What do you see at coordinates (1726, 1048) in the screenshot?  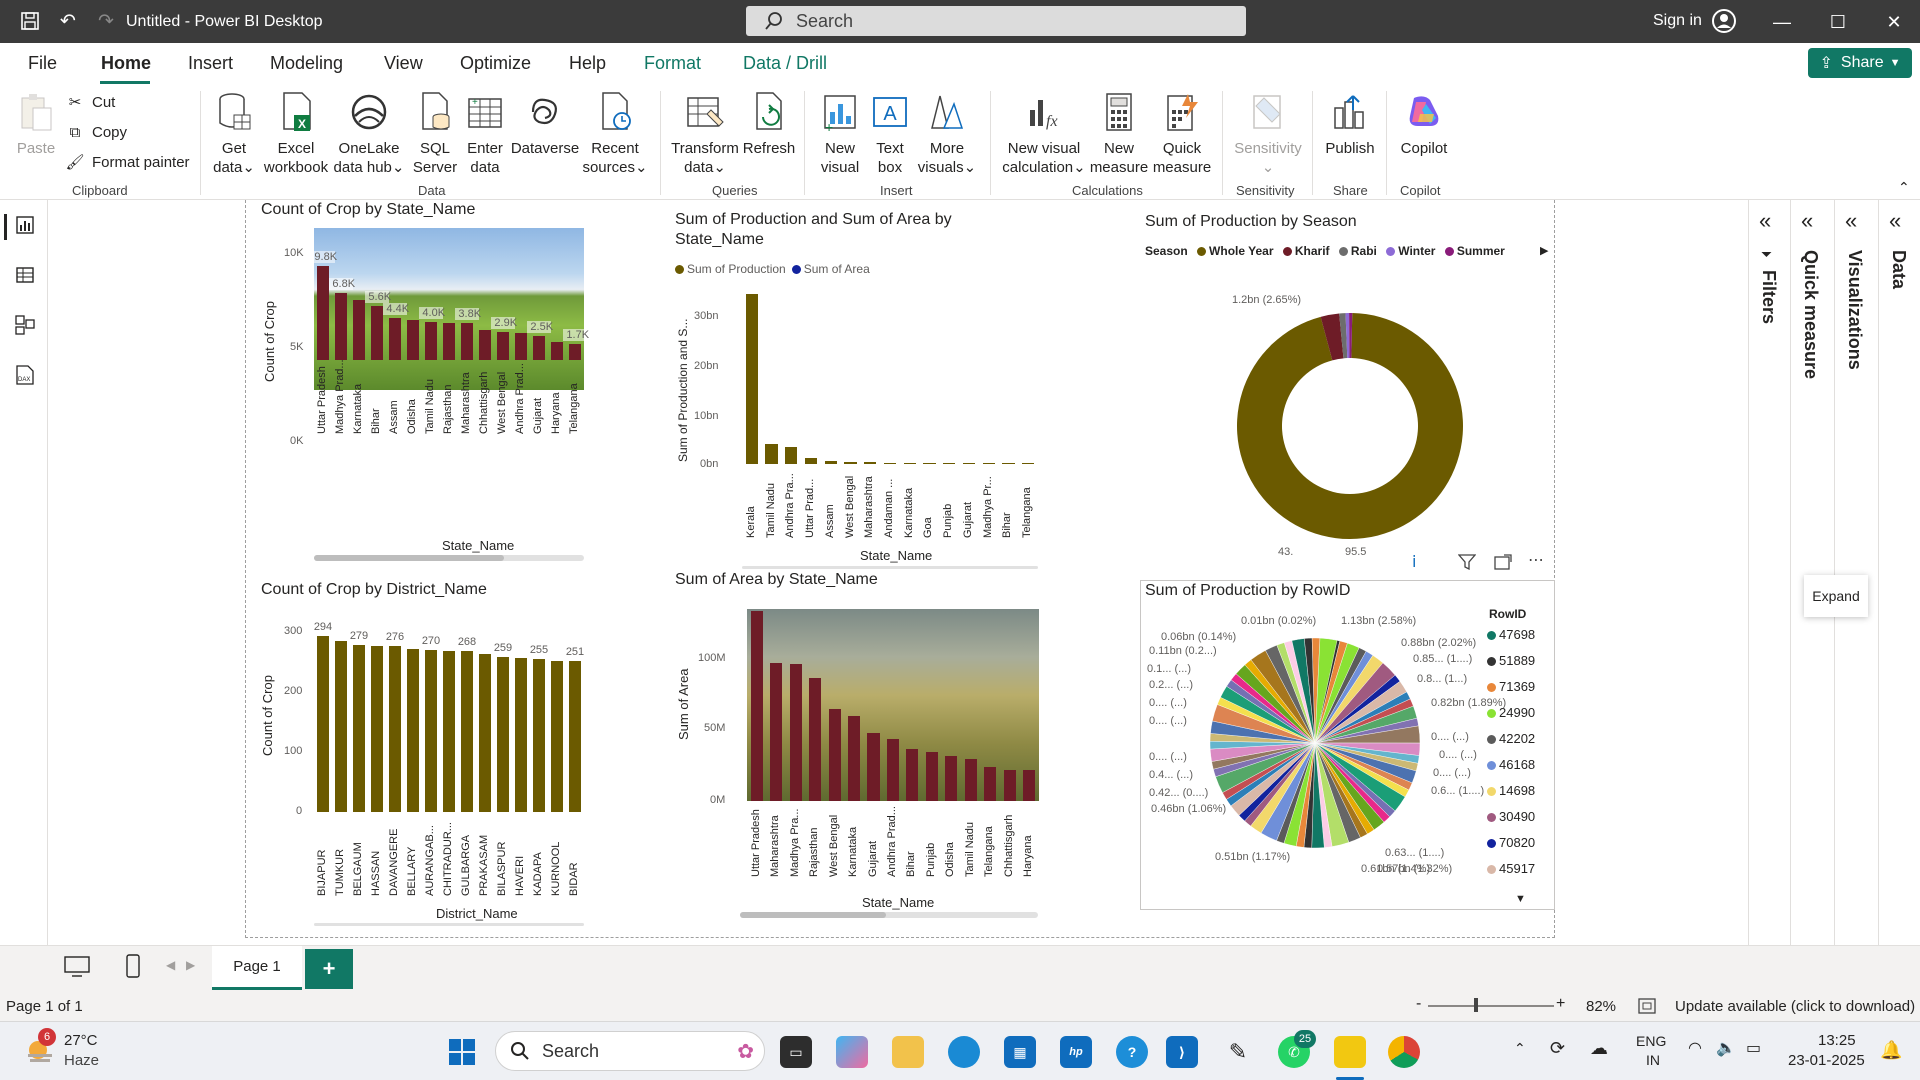 I see `volume-icon: 🔈` at bounding box center [1726, 1048].